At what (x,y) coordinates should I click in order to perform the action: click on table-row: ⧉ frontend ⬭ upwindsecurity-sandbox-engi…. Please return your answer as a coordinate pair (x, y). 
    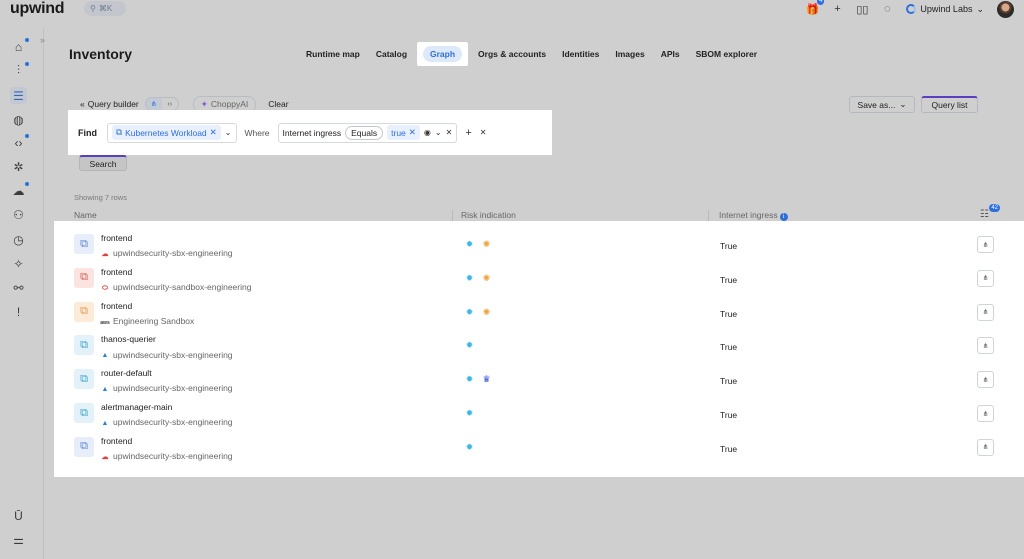
    Looking at the image, I should click on (539, 279).